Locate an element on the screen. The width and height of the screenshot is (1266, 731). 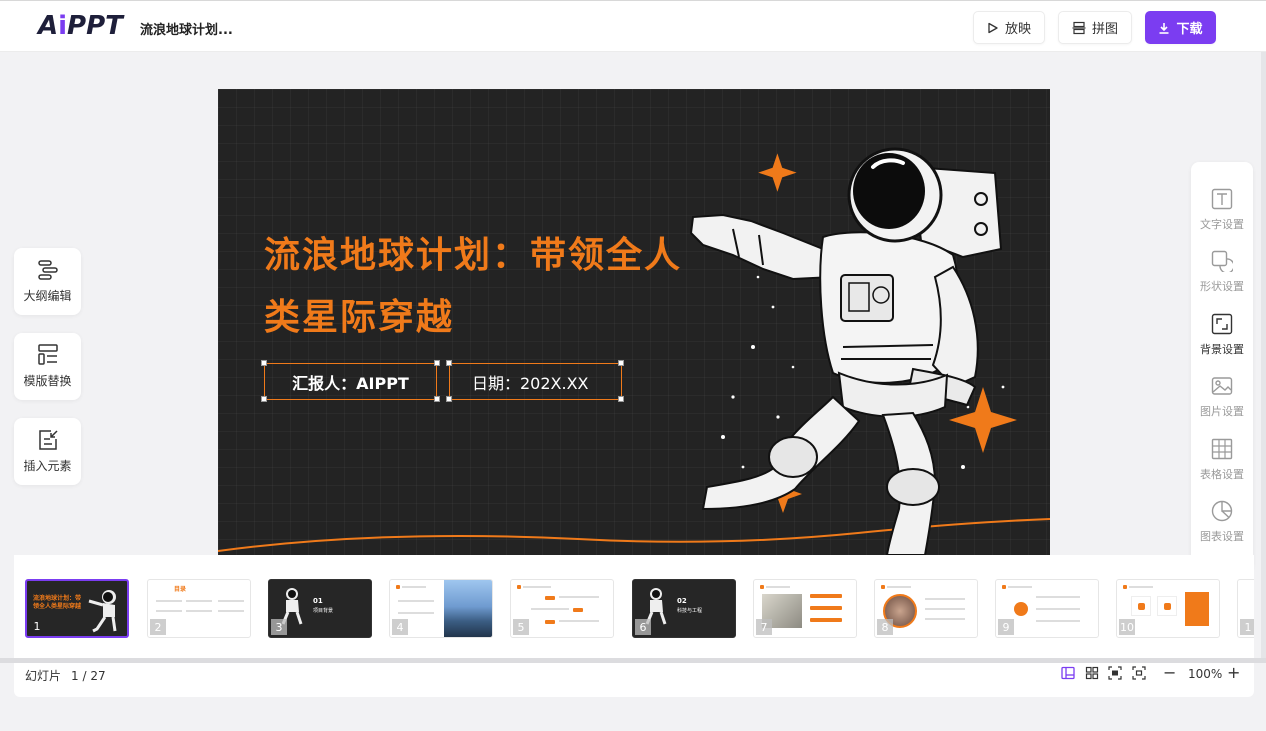
slide-title: 流浪地球计划：带领全人类星际穿越 is located at coordinates (484, 287).